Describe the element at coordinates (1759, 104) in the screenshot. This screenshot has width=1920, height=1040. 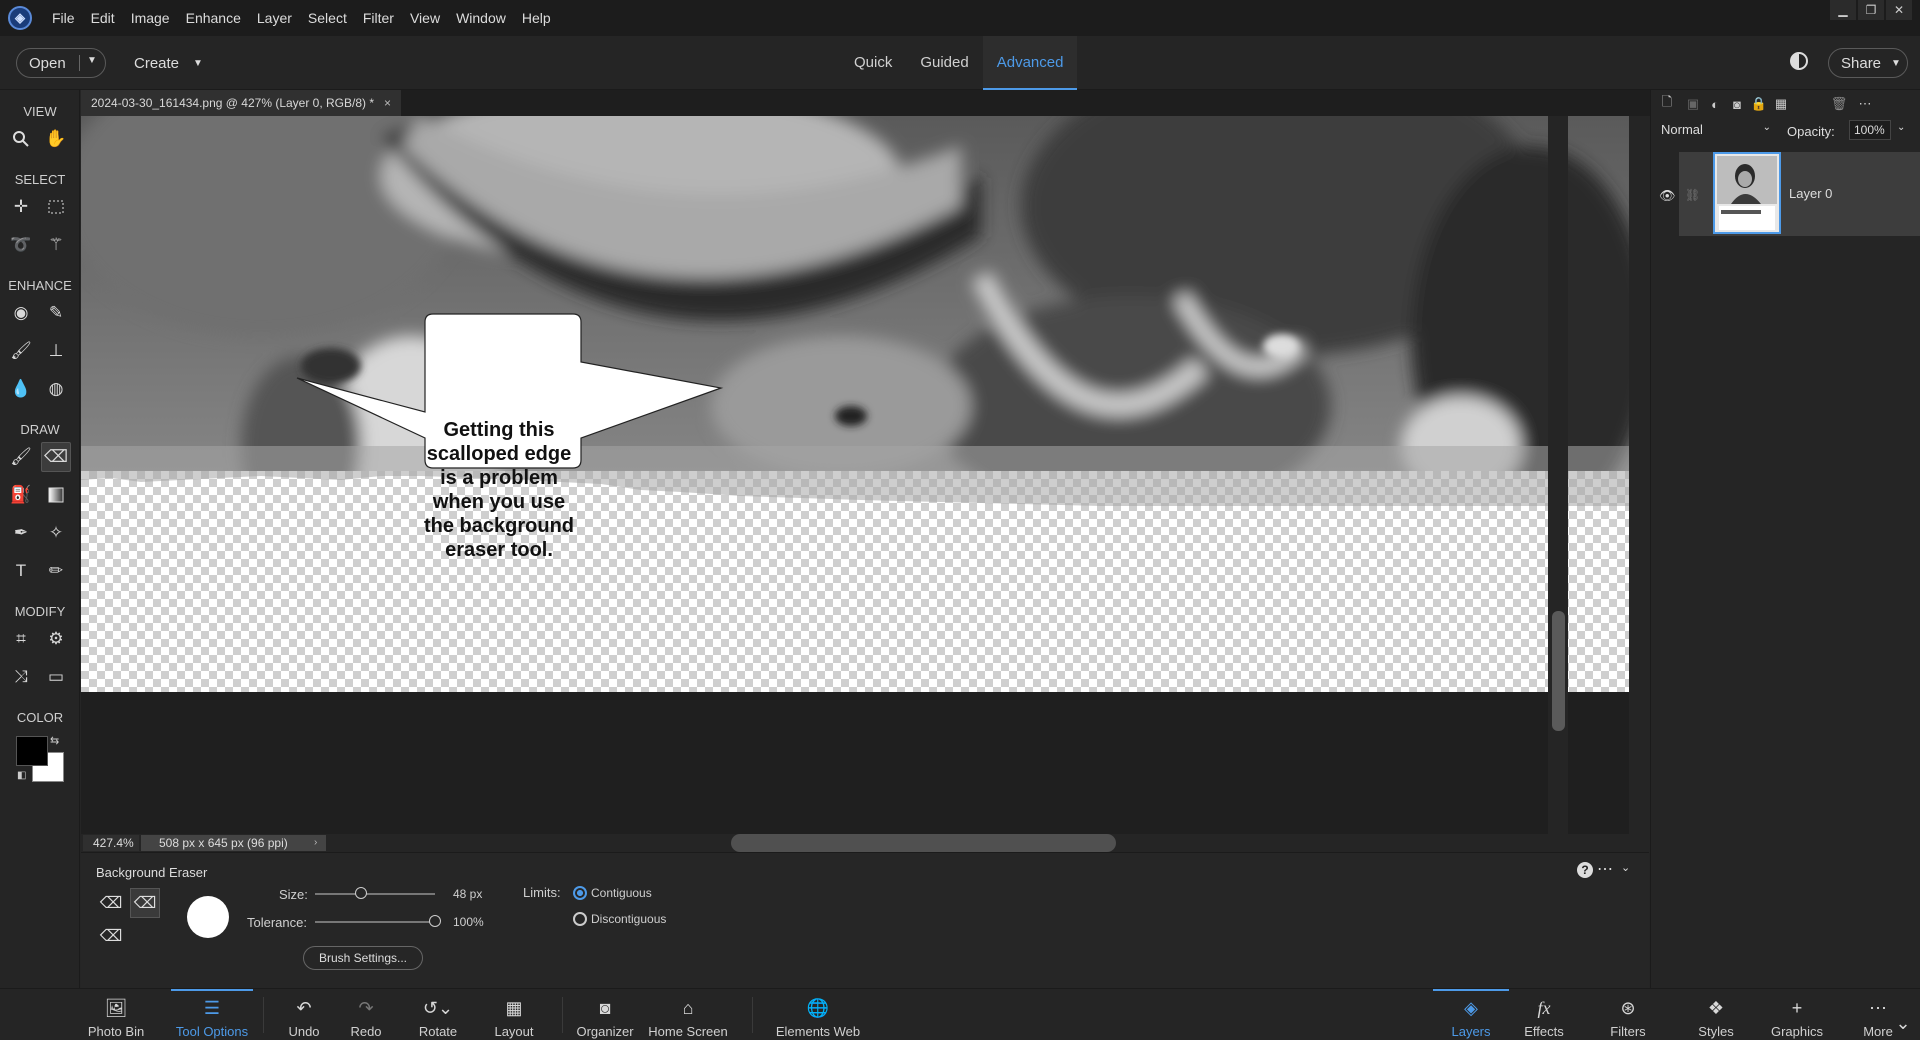
I see `lock-icon: 🔒` at that location.